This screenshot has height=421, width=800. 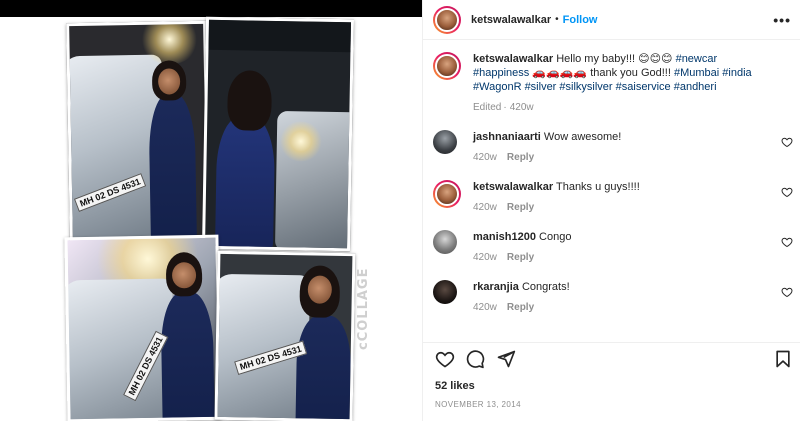 What do you see at coordinates (445, 359) in the screenshot?
I see `like-icon` at bounding box center [445, 359].